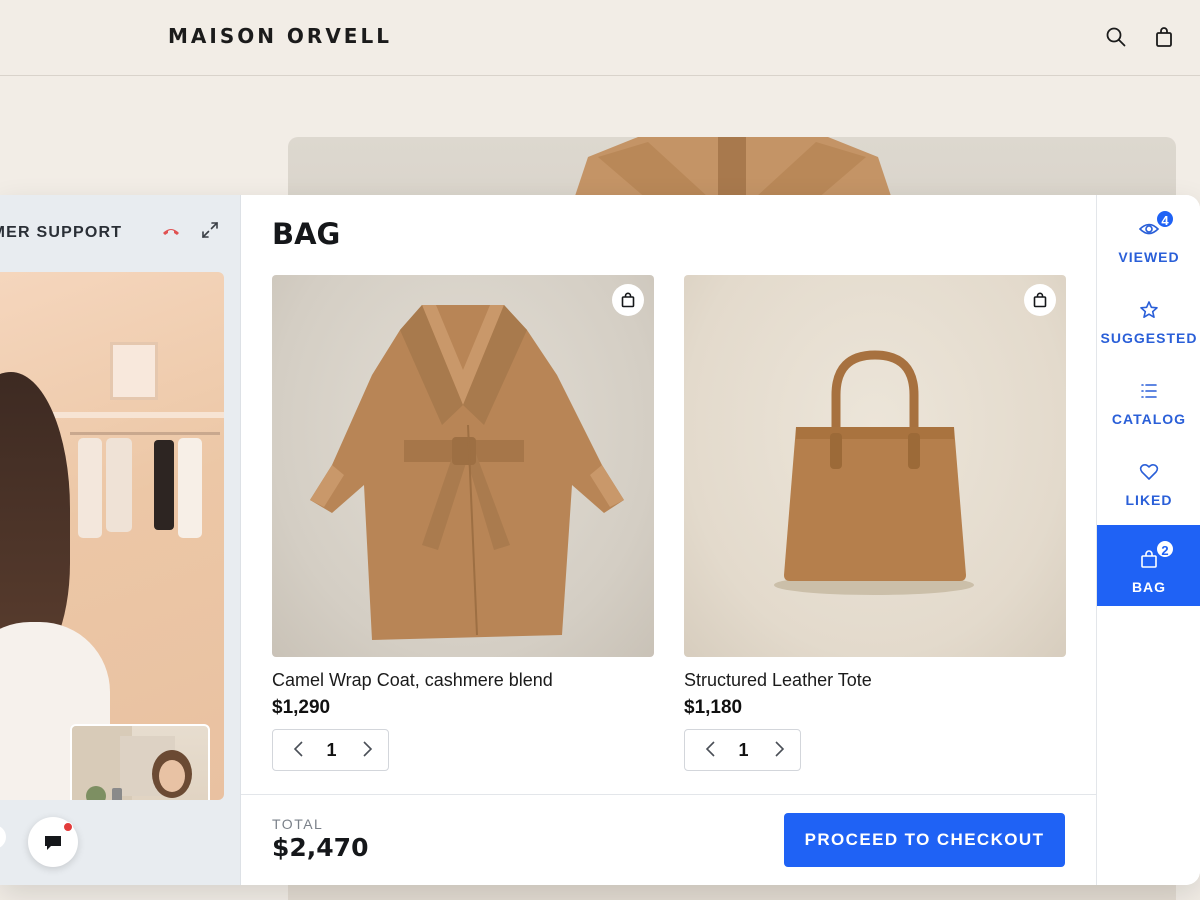  What do you see at coordinates (1165, 549) in the screenshot?
I see `bag-count-badge: 2` at bounding box center [1165, 549].